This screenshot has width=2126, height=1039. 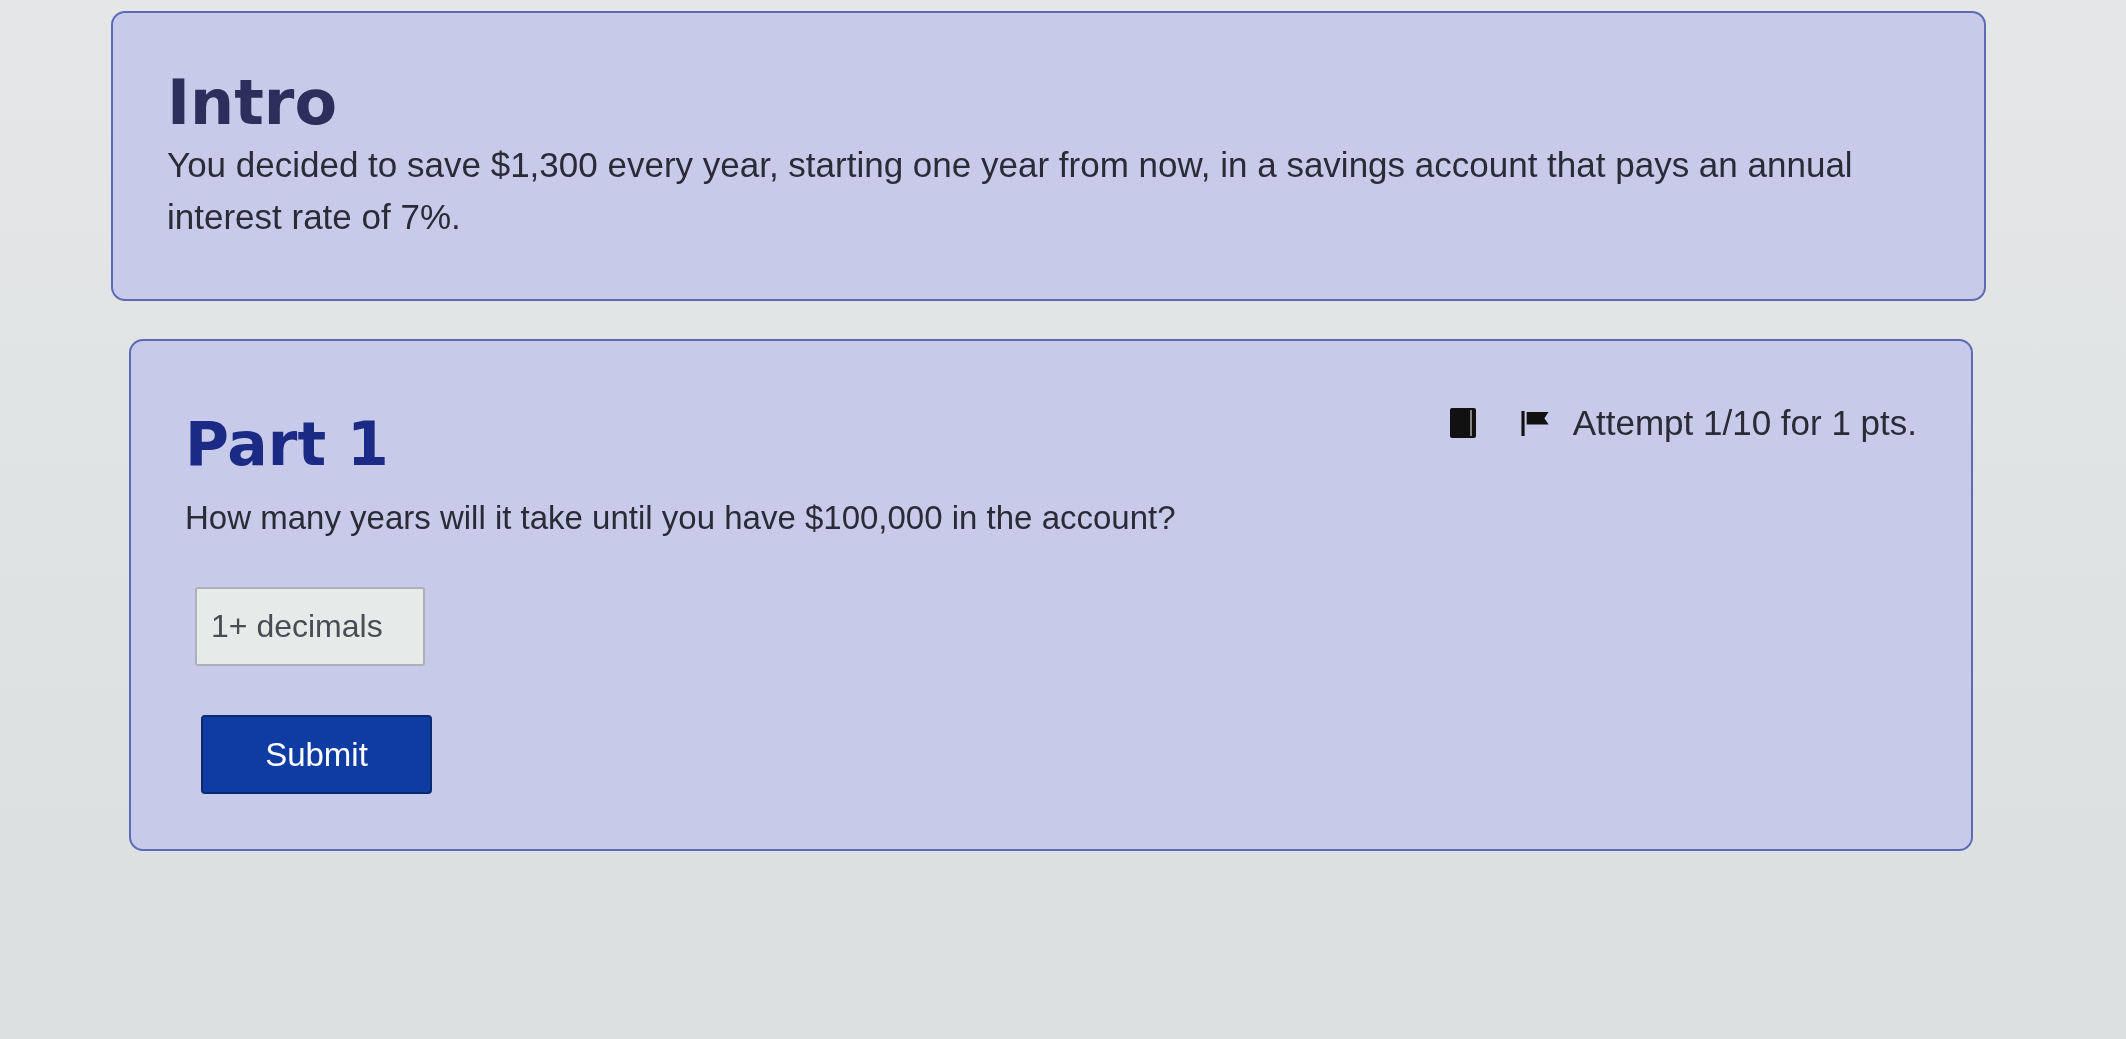 I want to click on book-icon, so click(x=1462, y=423).